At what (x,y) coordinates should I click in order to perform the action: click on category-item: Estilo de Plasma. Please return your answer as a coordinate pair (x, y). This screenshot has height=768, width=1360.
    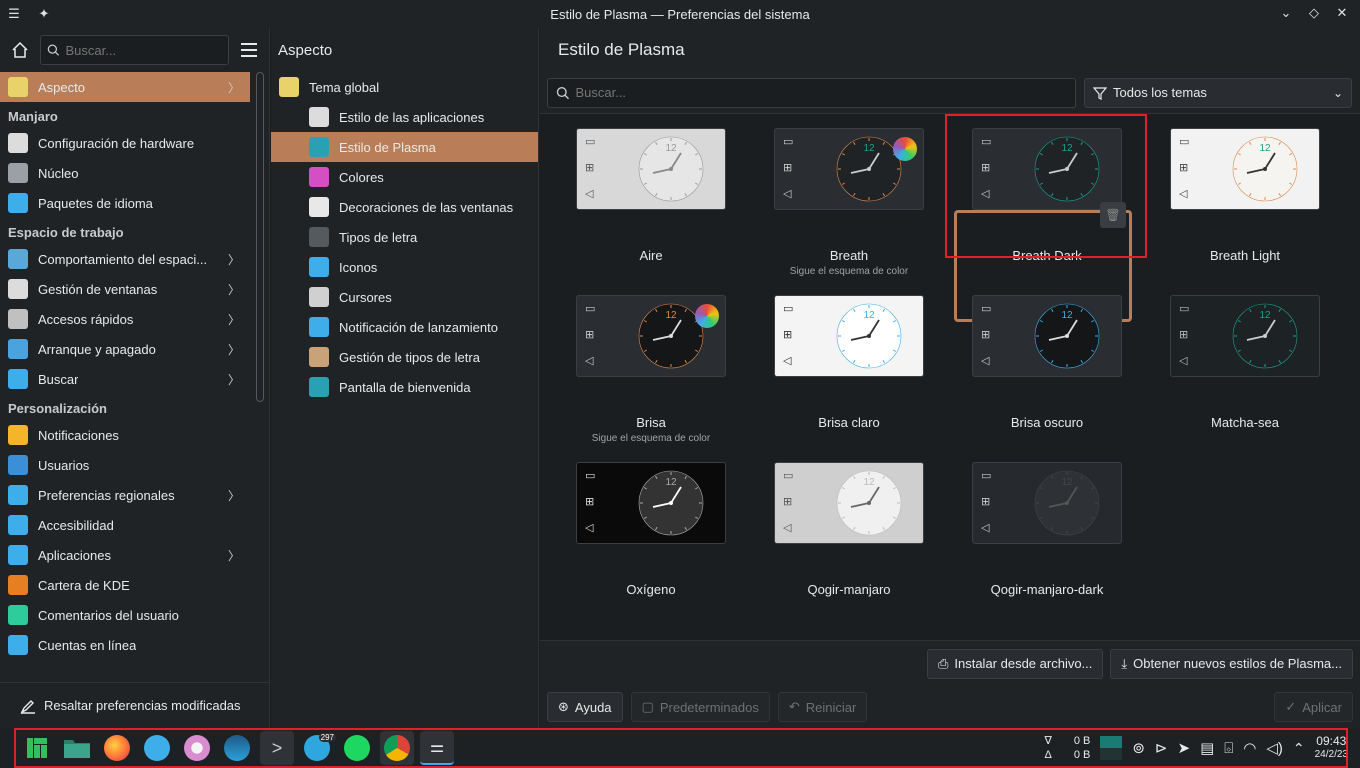
    Looking at the image, I should click on (404, 147).